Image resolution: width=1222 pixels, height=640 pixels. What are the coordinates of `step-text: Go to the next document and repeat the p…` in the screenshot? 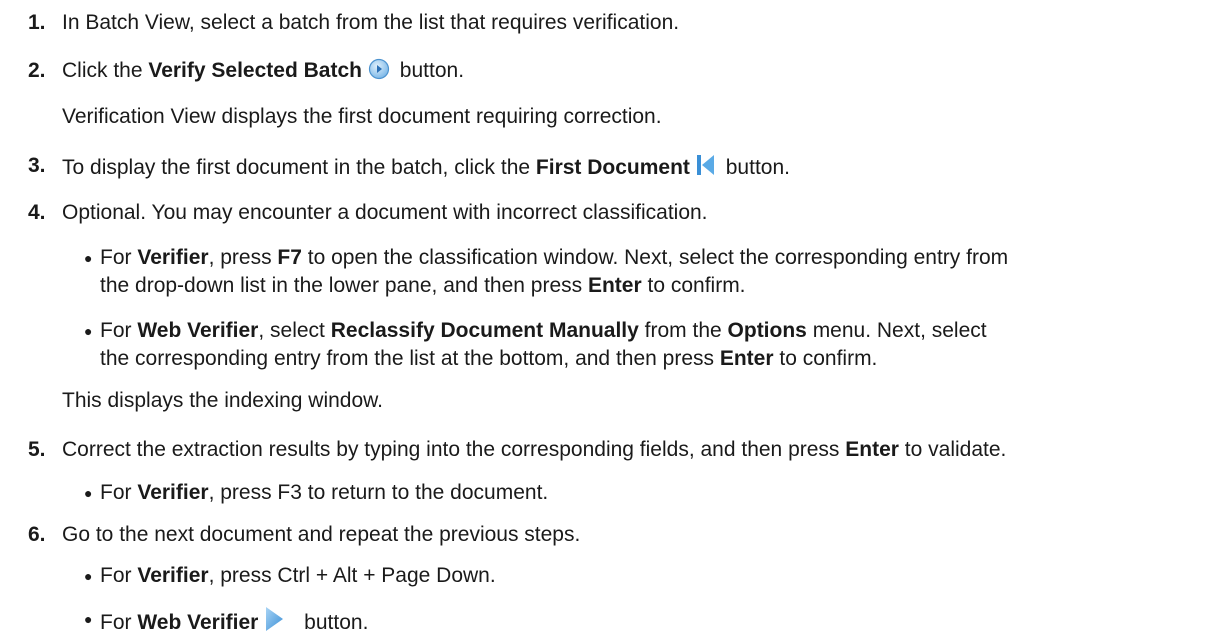 It's located at (321, 534).